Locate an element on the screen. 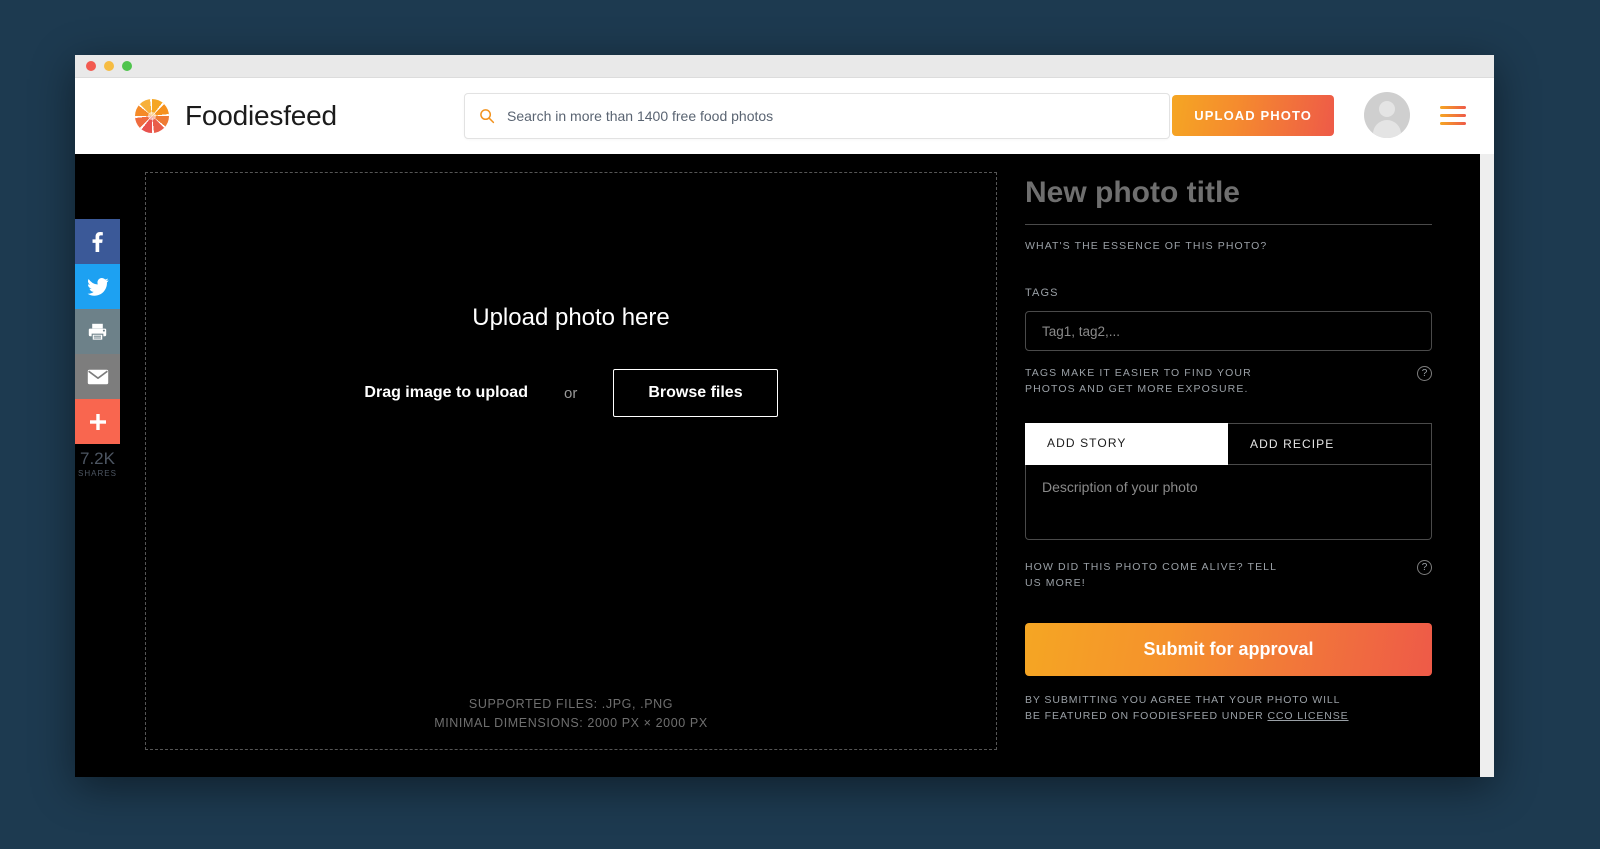 Image resolution: width=1600 pixels, height=849 pixels. share-more-button is located at coordinates (97, 421).